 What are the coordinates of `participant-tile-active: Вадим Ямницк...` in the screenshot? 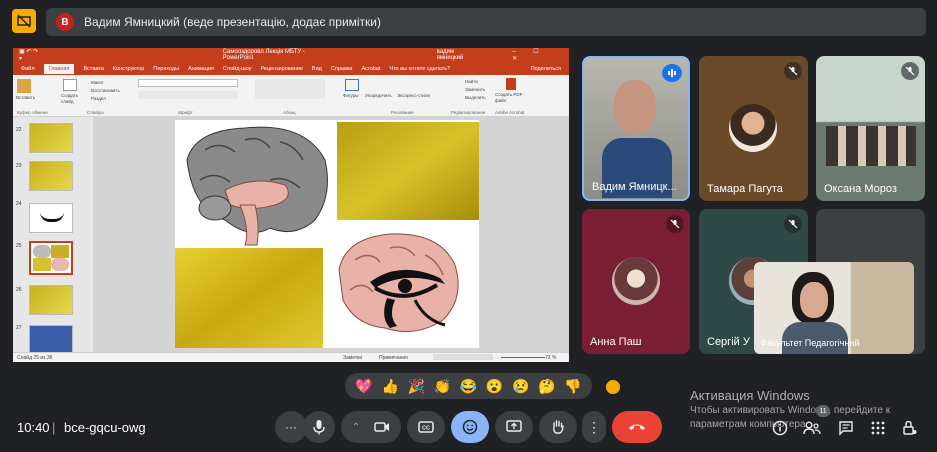 It's located at (636, 128).